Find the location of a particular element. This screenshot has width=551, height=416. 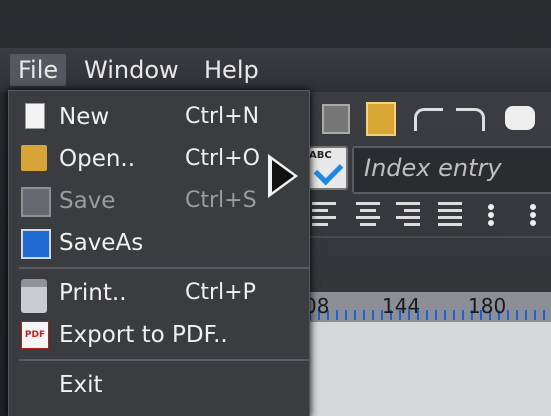

mouse-cursor-icon is located at coordinates (283, 176).